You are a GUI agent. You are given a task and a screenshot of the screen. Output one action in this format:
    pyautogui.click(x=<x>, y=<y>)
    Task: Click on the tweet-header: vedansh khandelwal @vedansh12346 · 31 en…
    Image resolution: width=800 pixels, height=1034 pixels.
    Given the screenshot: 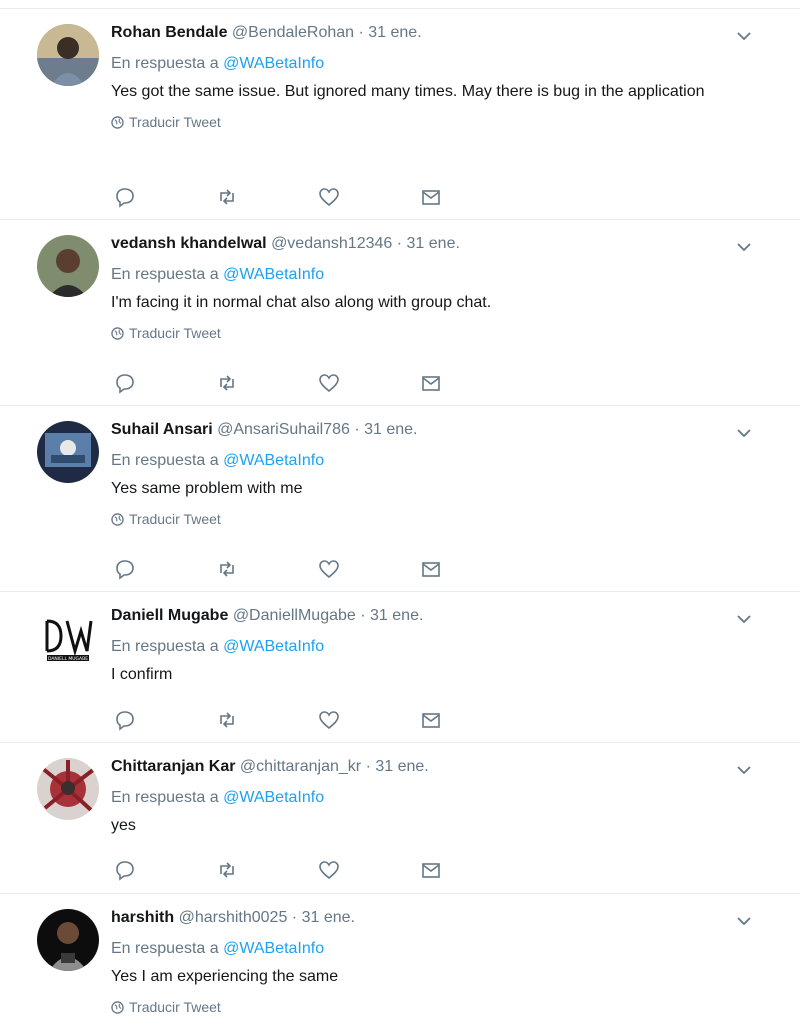 What is the action you would take?
    pyautogui.click(x=435, y=244)
    